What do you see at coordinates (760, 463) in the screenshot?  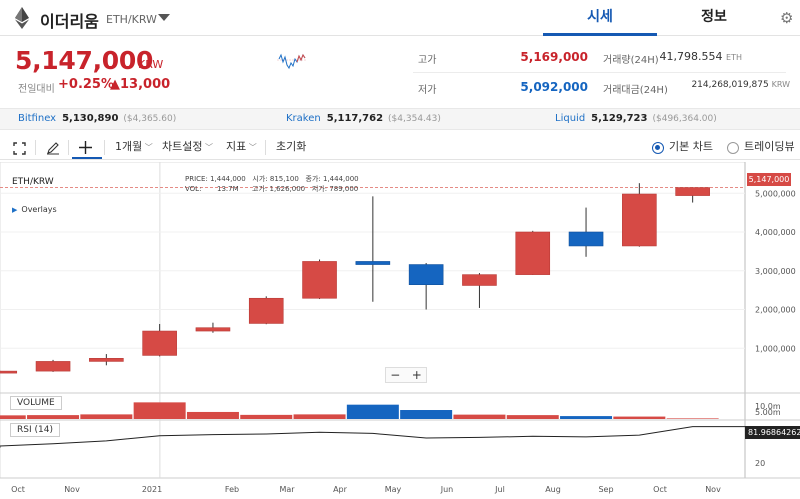 I see `rsi-tick-label: 20` at bounding box center [760, 463].